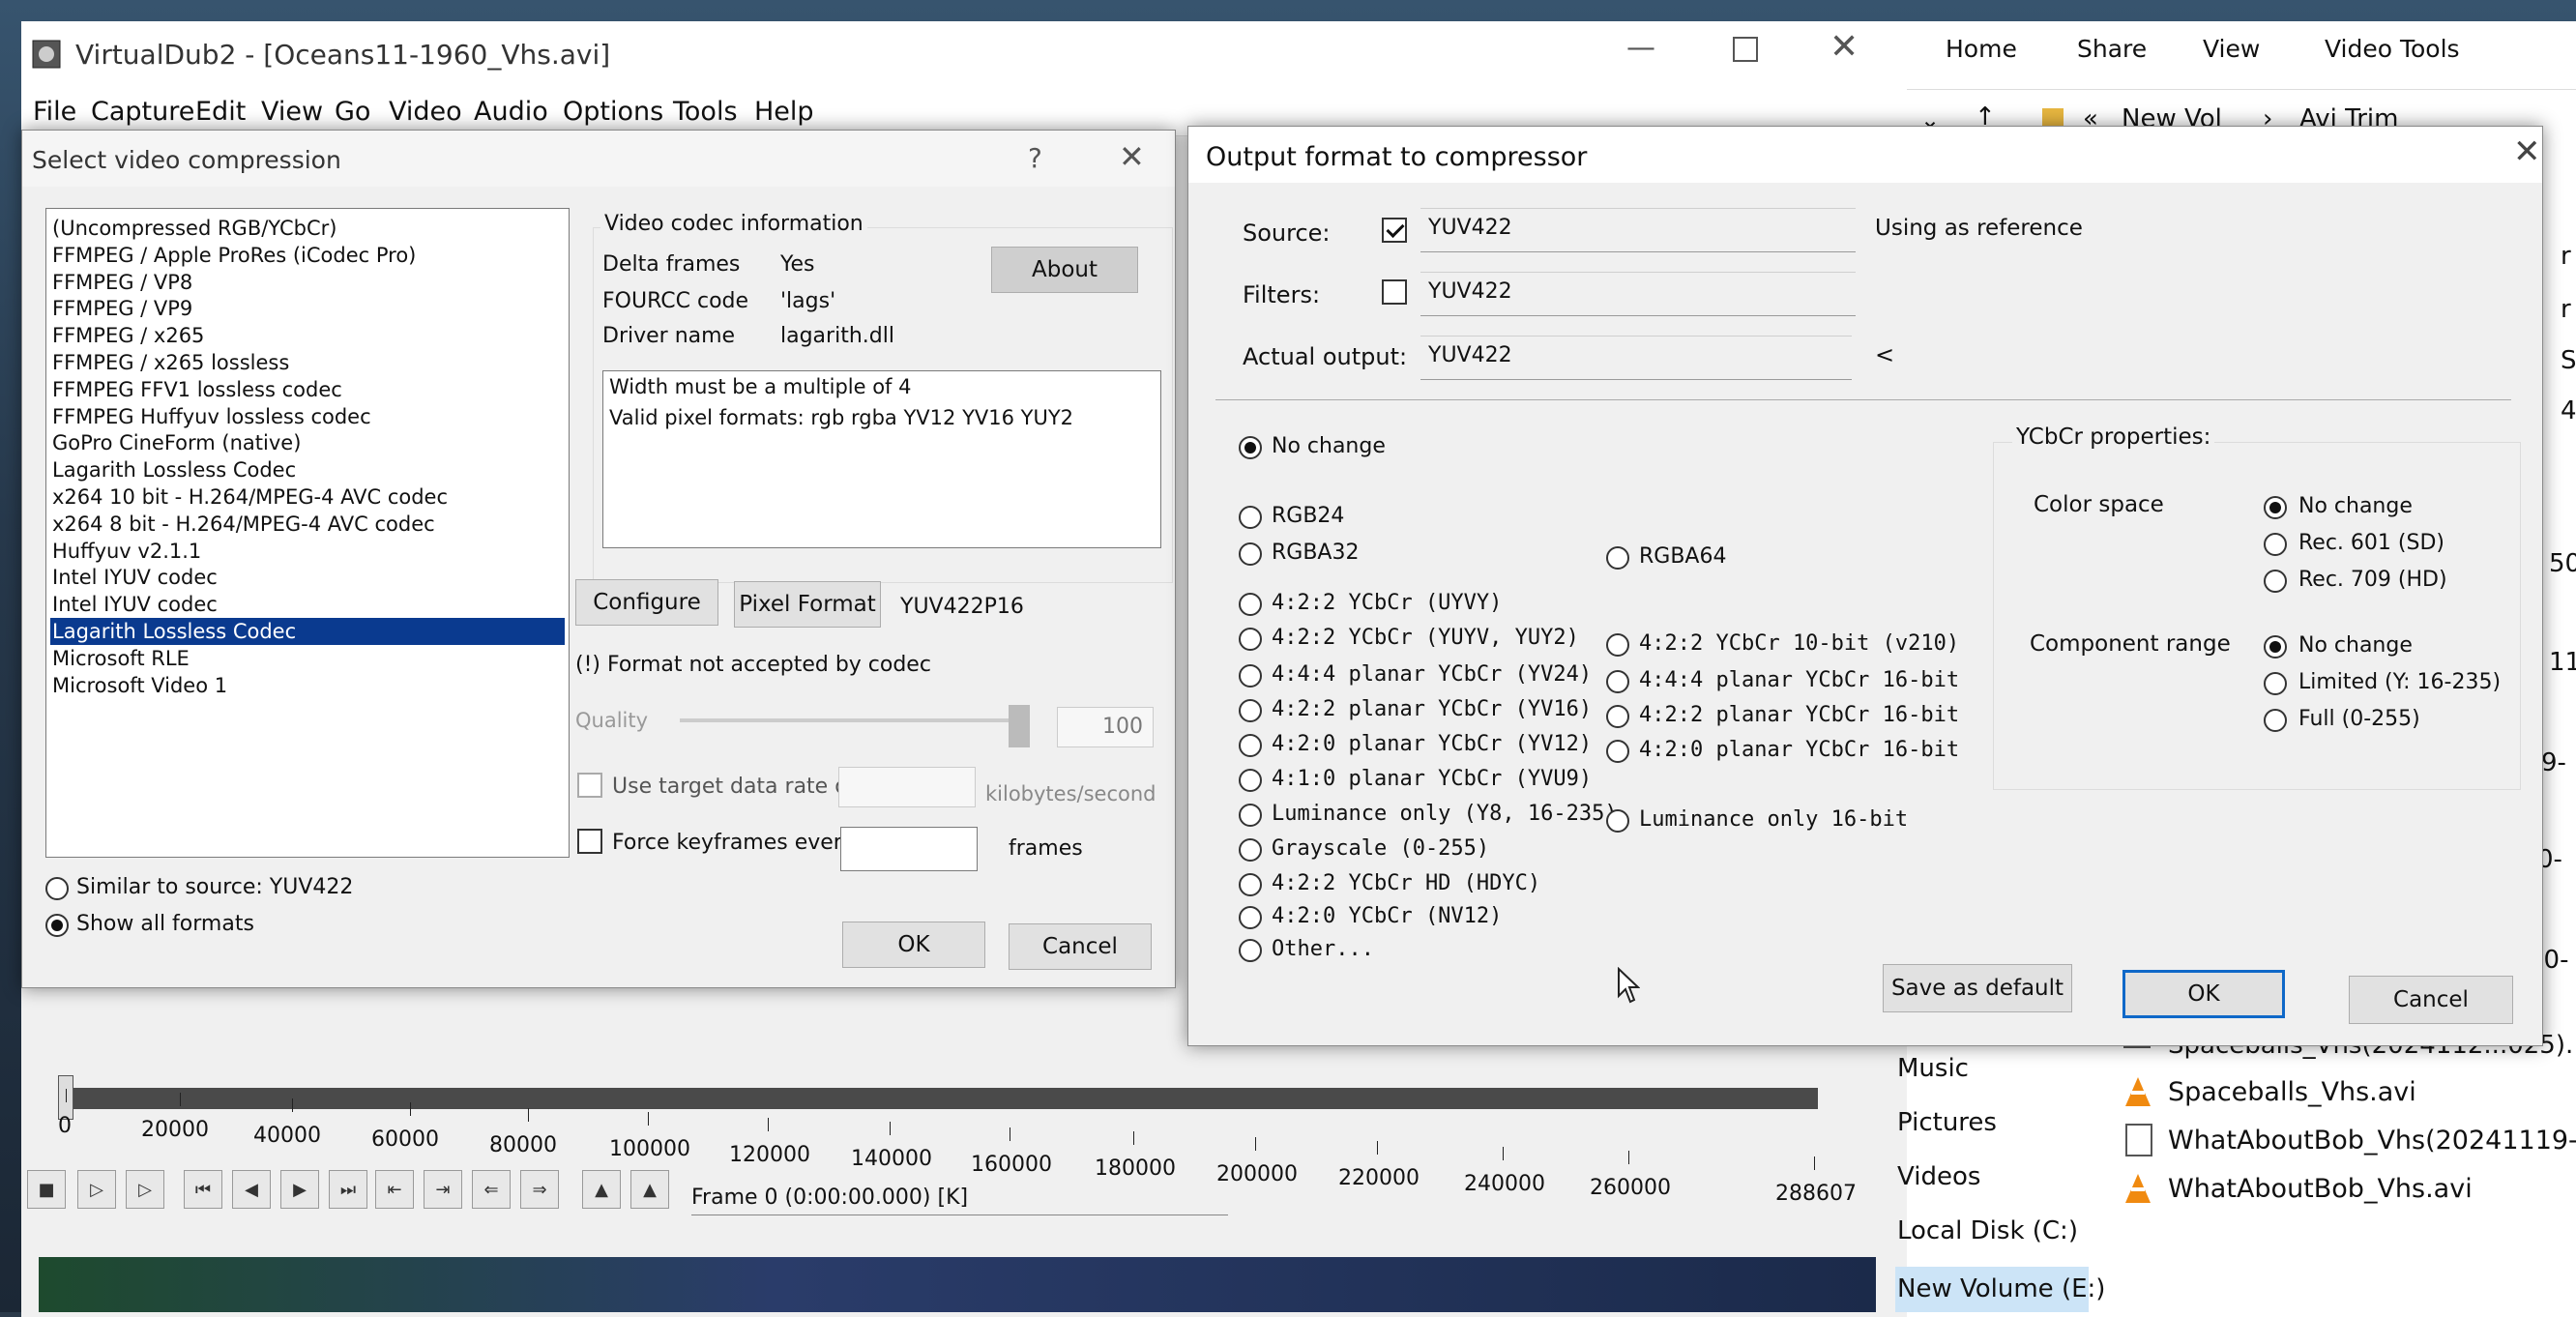 The image size is (2576, 1317). Describe the element at coordinates (348, 1189) in the screenshot. I see `end-icon: ⏭` at that location.